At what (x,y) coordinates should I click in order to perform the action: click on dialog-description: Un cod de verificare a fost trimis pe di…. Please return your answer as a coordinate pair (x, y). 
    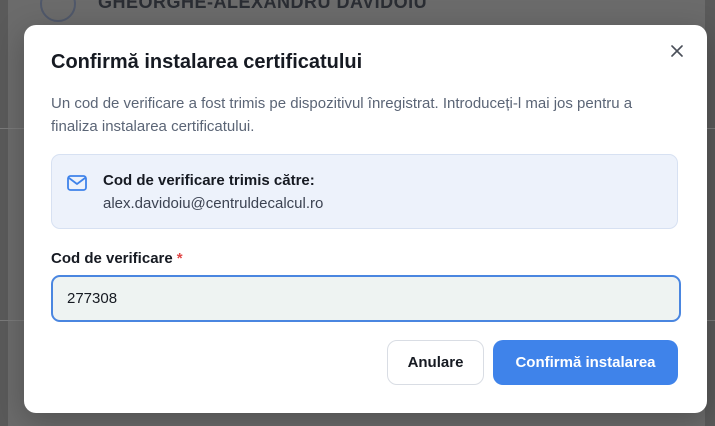
    Looking at the image, I should click on (342, 115).